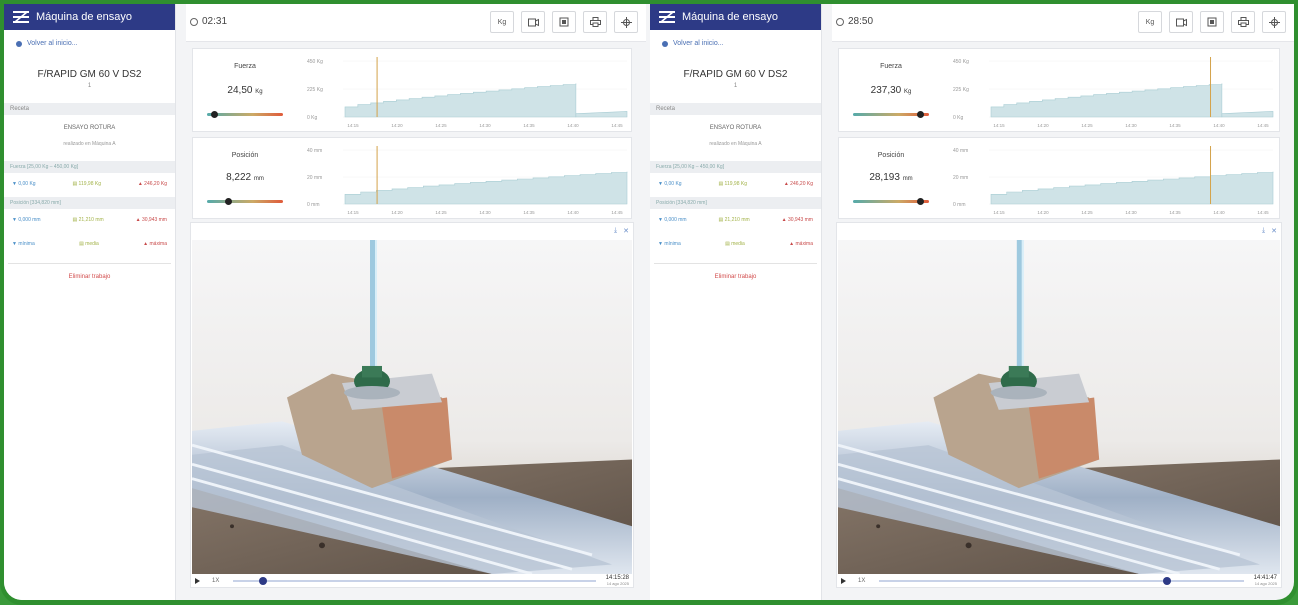 The image size is (1298, 605). I want to click on y-tick-label: 40 mm, so click(960, 151).